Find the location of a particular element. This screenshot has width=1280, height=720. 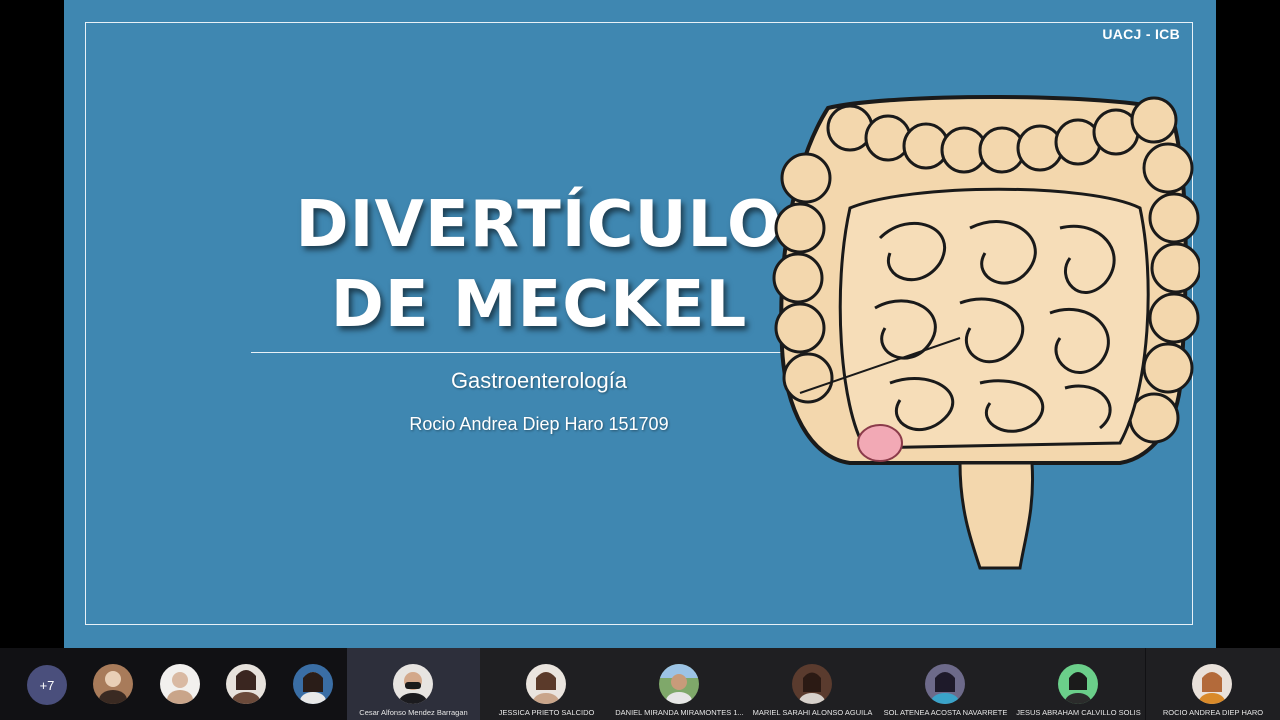

participant-tile: JESUS ABRAHAM CALVILLO SOLIS is located at coordinates (1078, 684).